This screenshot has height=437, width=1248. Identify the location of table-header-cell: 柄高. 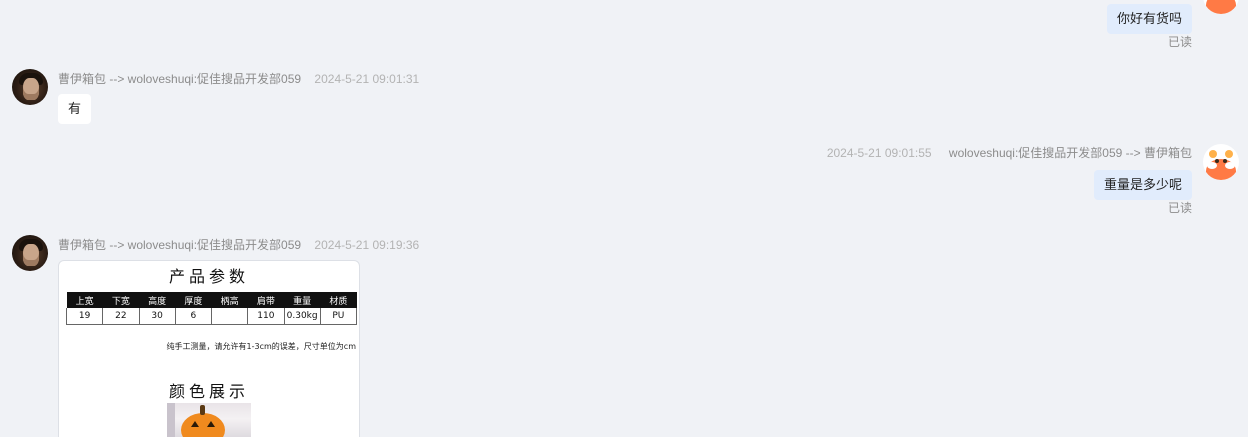
(229, 300).